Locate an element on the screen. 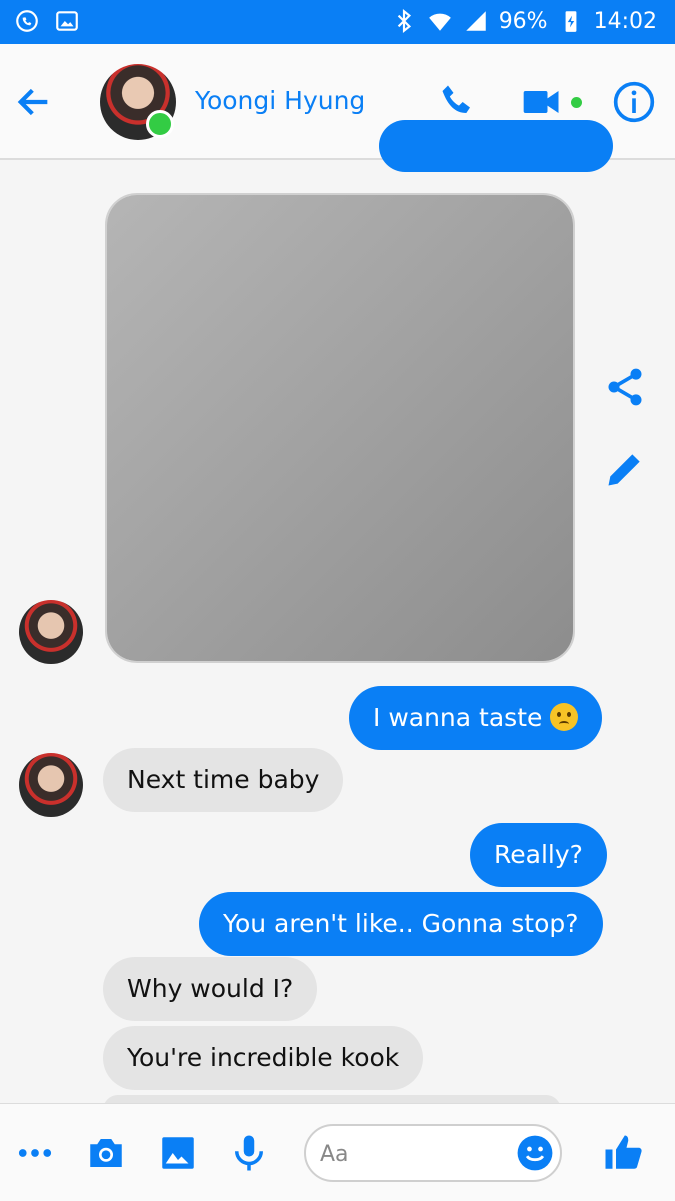 This screenshot has width=675, height=1201. microphone-icon is located at coordinates (249, 1153).